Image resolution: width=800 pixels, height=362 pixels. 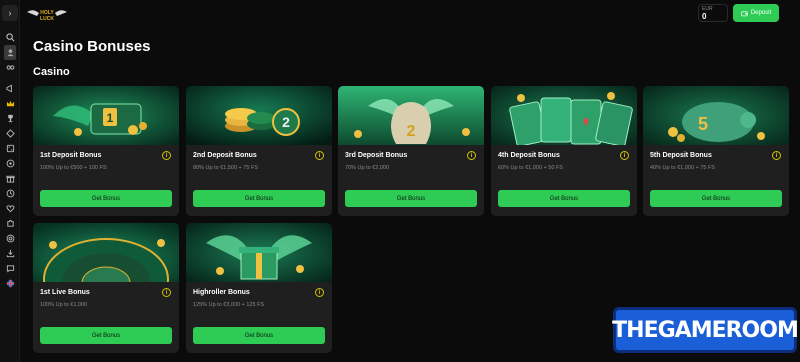 I want to click on section-title: Casino, so click(x=51, y=72).